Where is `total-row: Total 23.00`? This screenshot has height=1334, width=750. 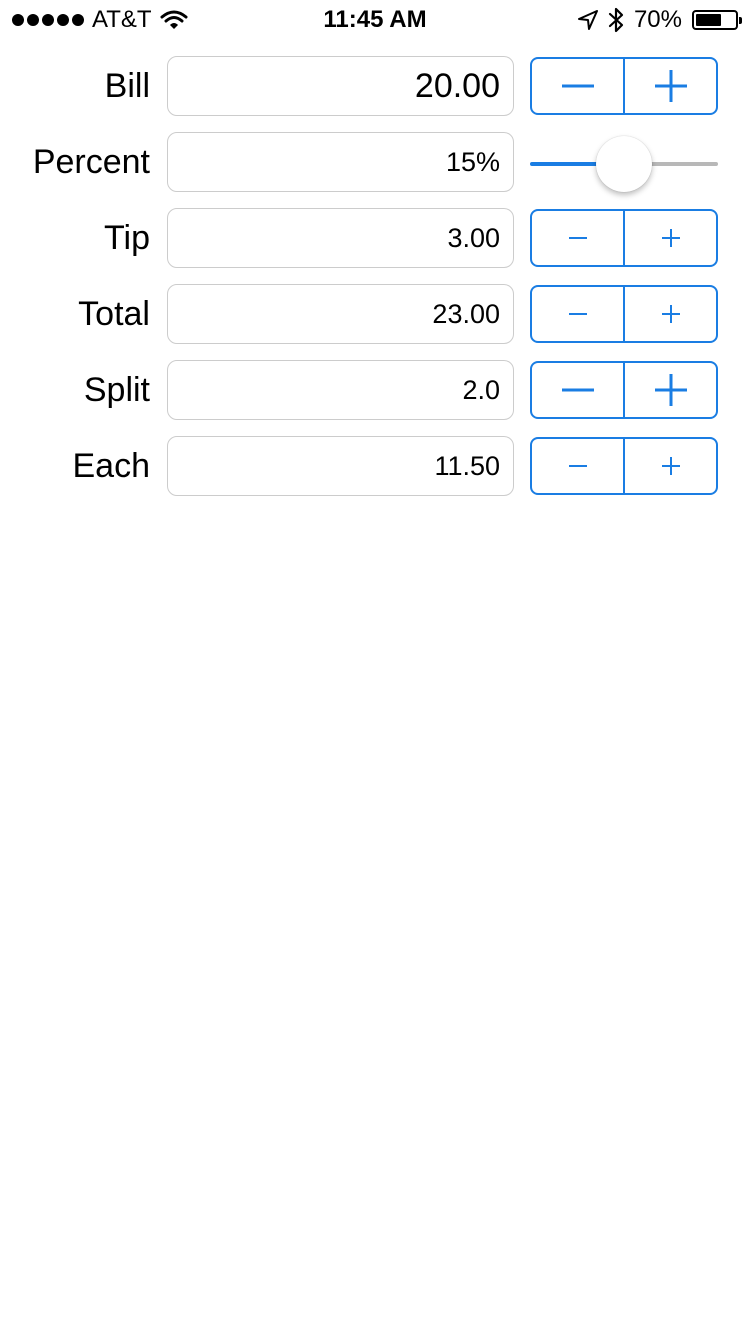 total-row: Total 23.00 is located at coordinates (375, 314).